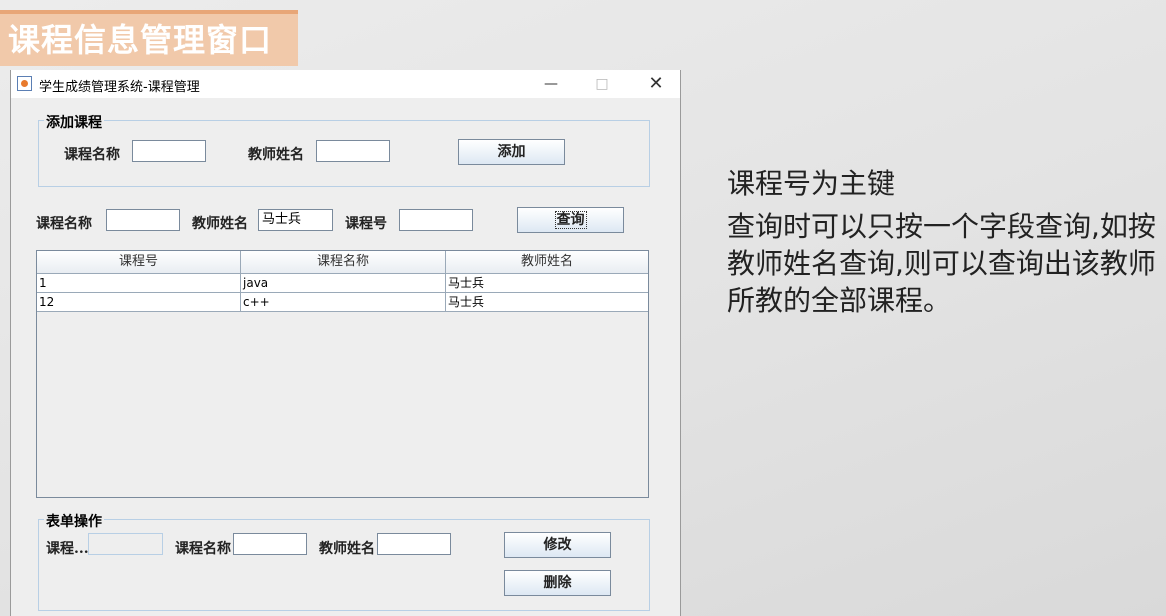  What do you see at coordinates (139, 302) in the screenshot?
I see `cell-course-no: 12` at bounding box center [139, 302].